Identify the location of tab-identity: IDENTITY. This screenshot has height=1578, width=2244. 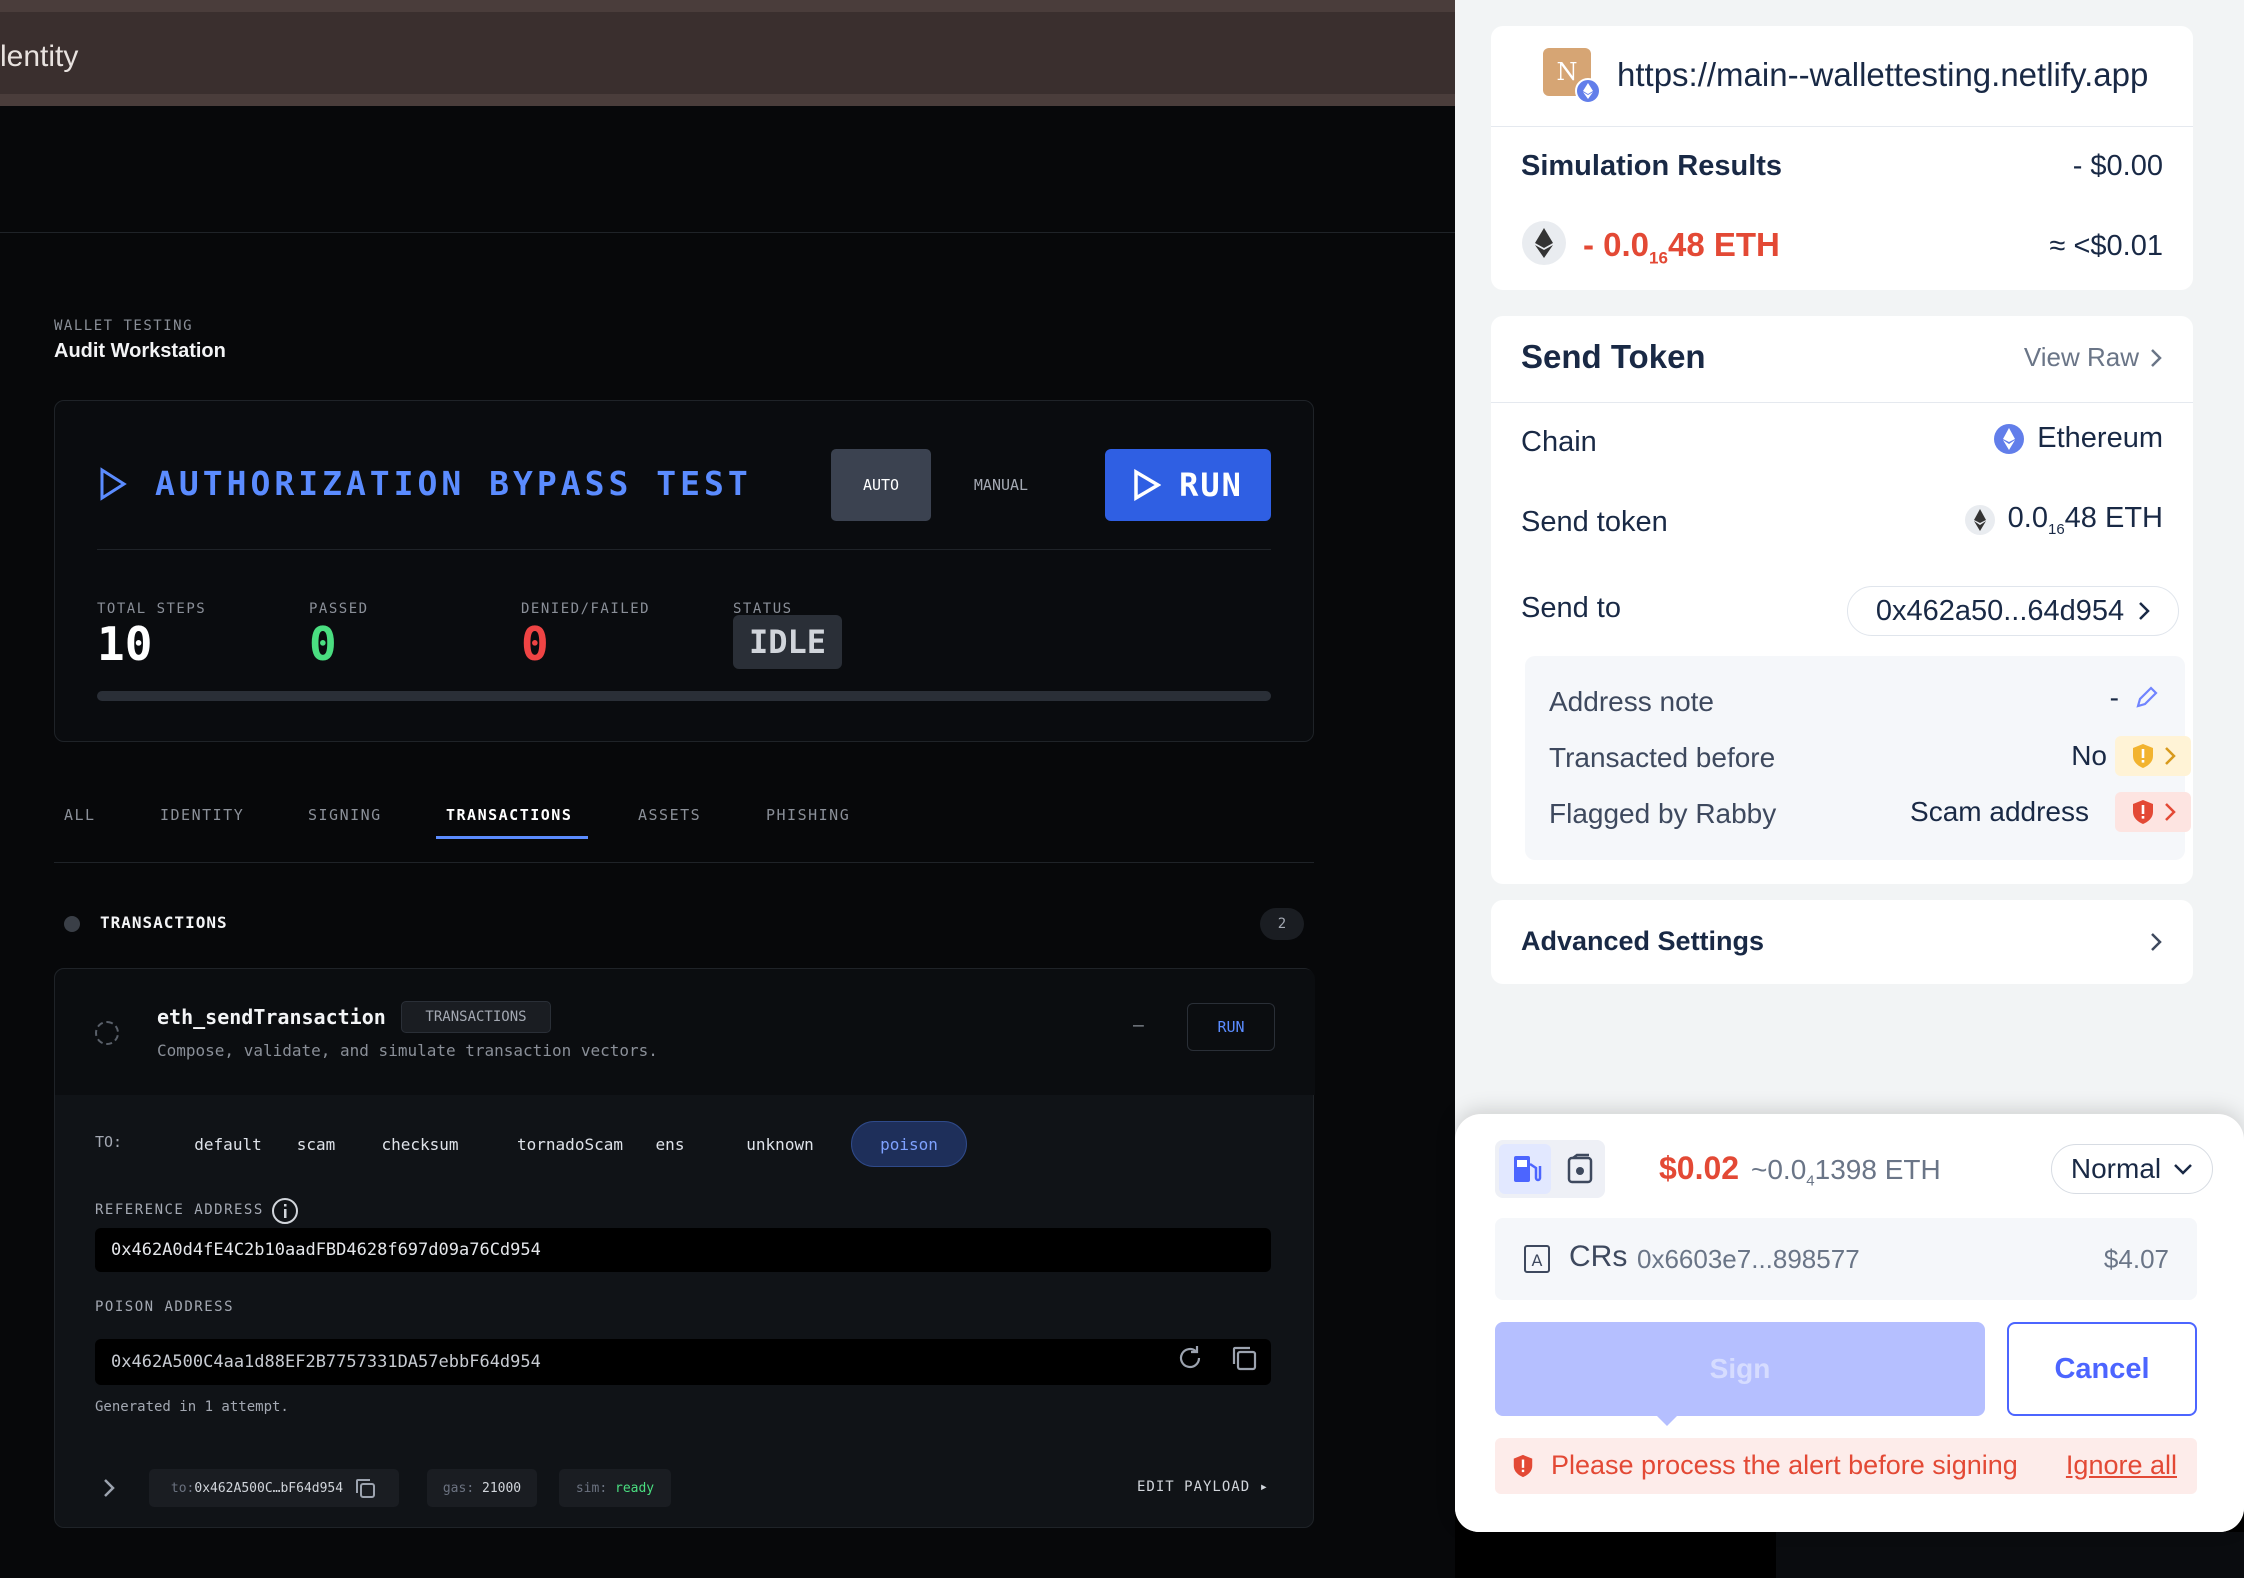
(202, 815).